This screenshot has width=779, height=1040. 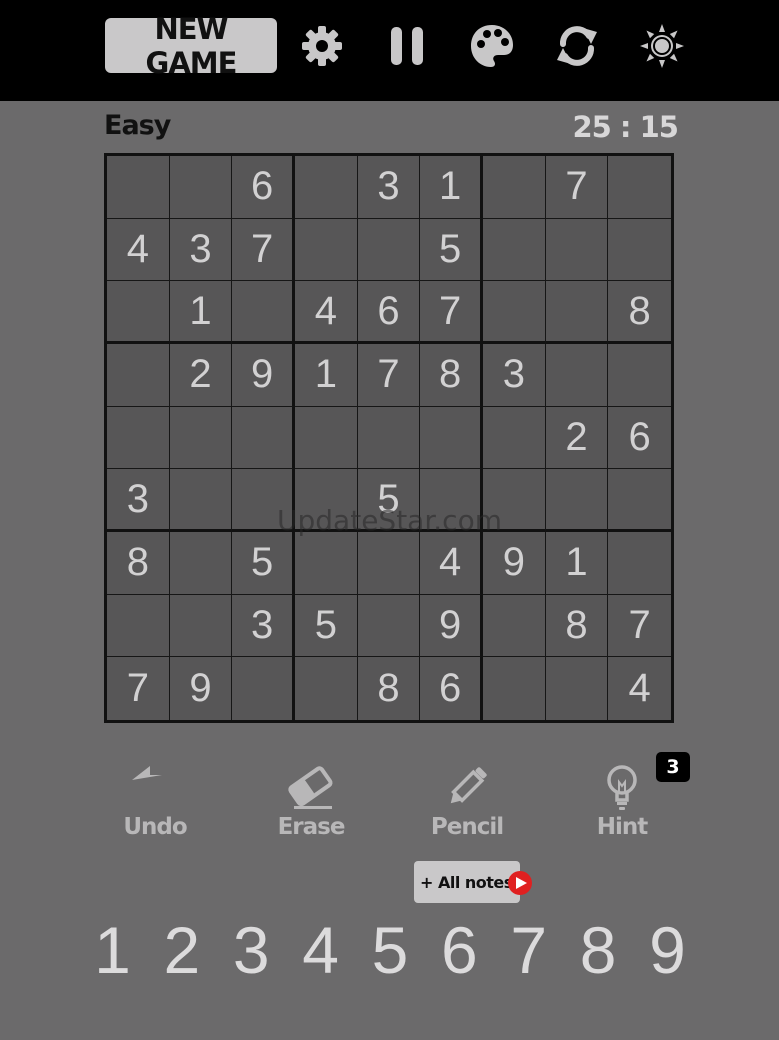 I want to click on refresh-icon, so click(x=577, y=46).